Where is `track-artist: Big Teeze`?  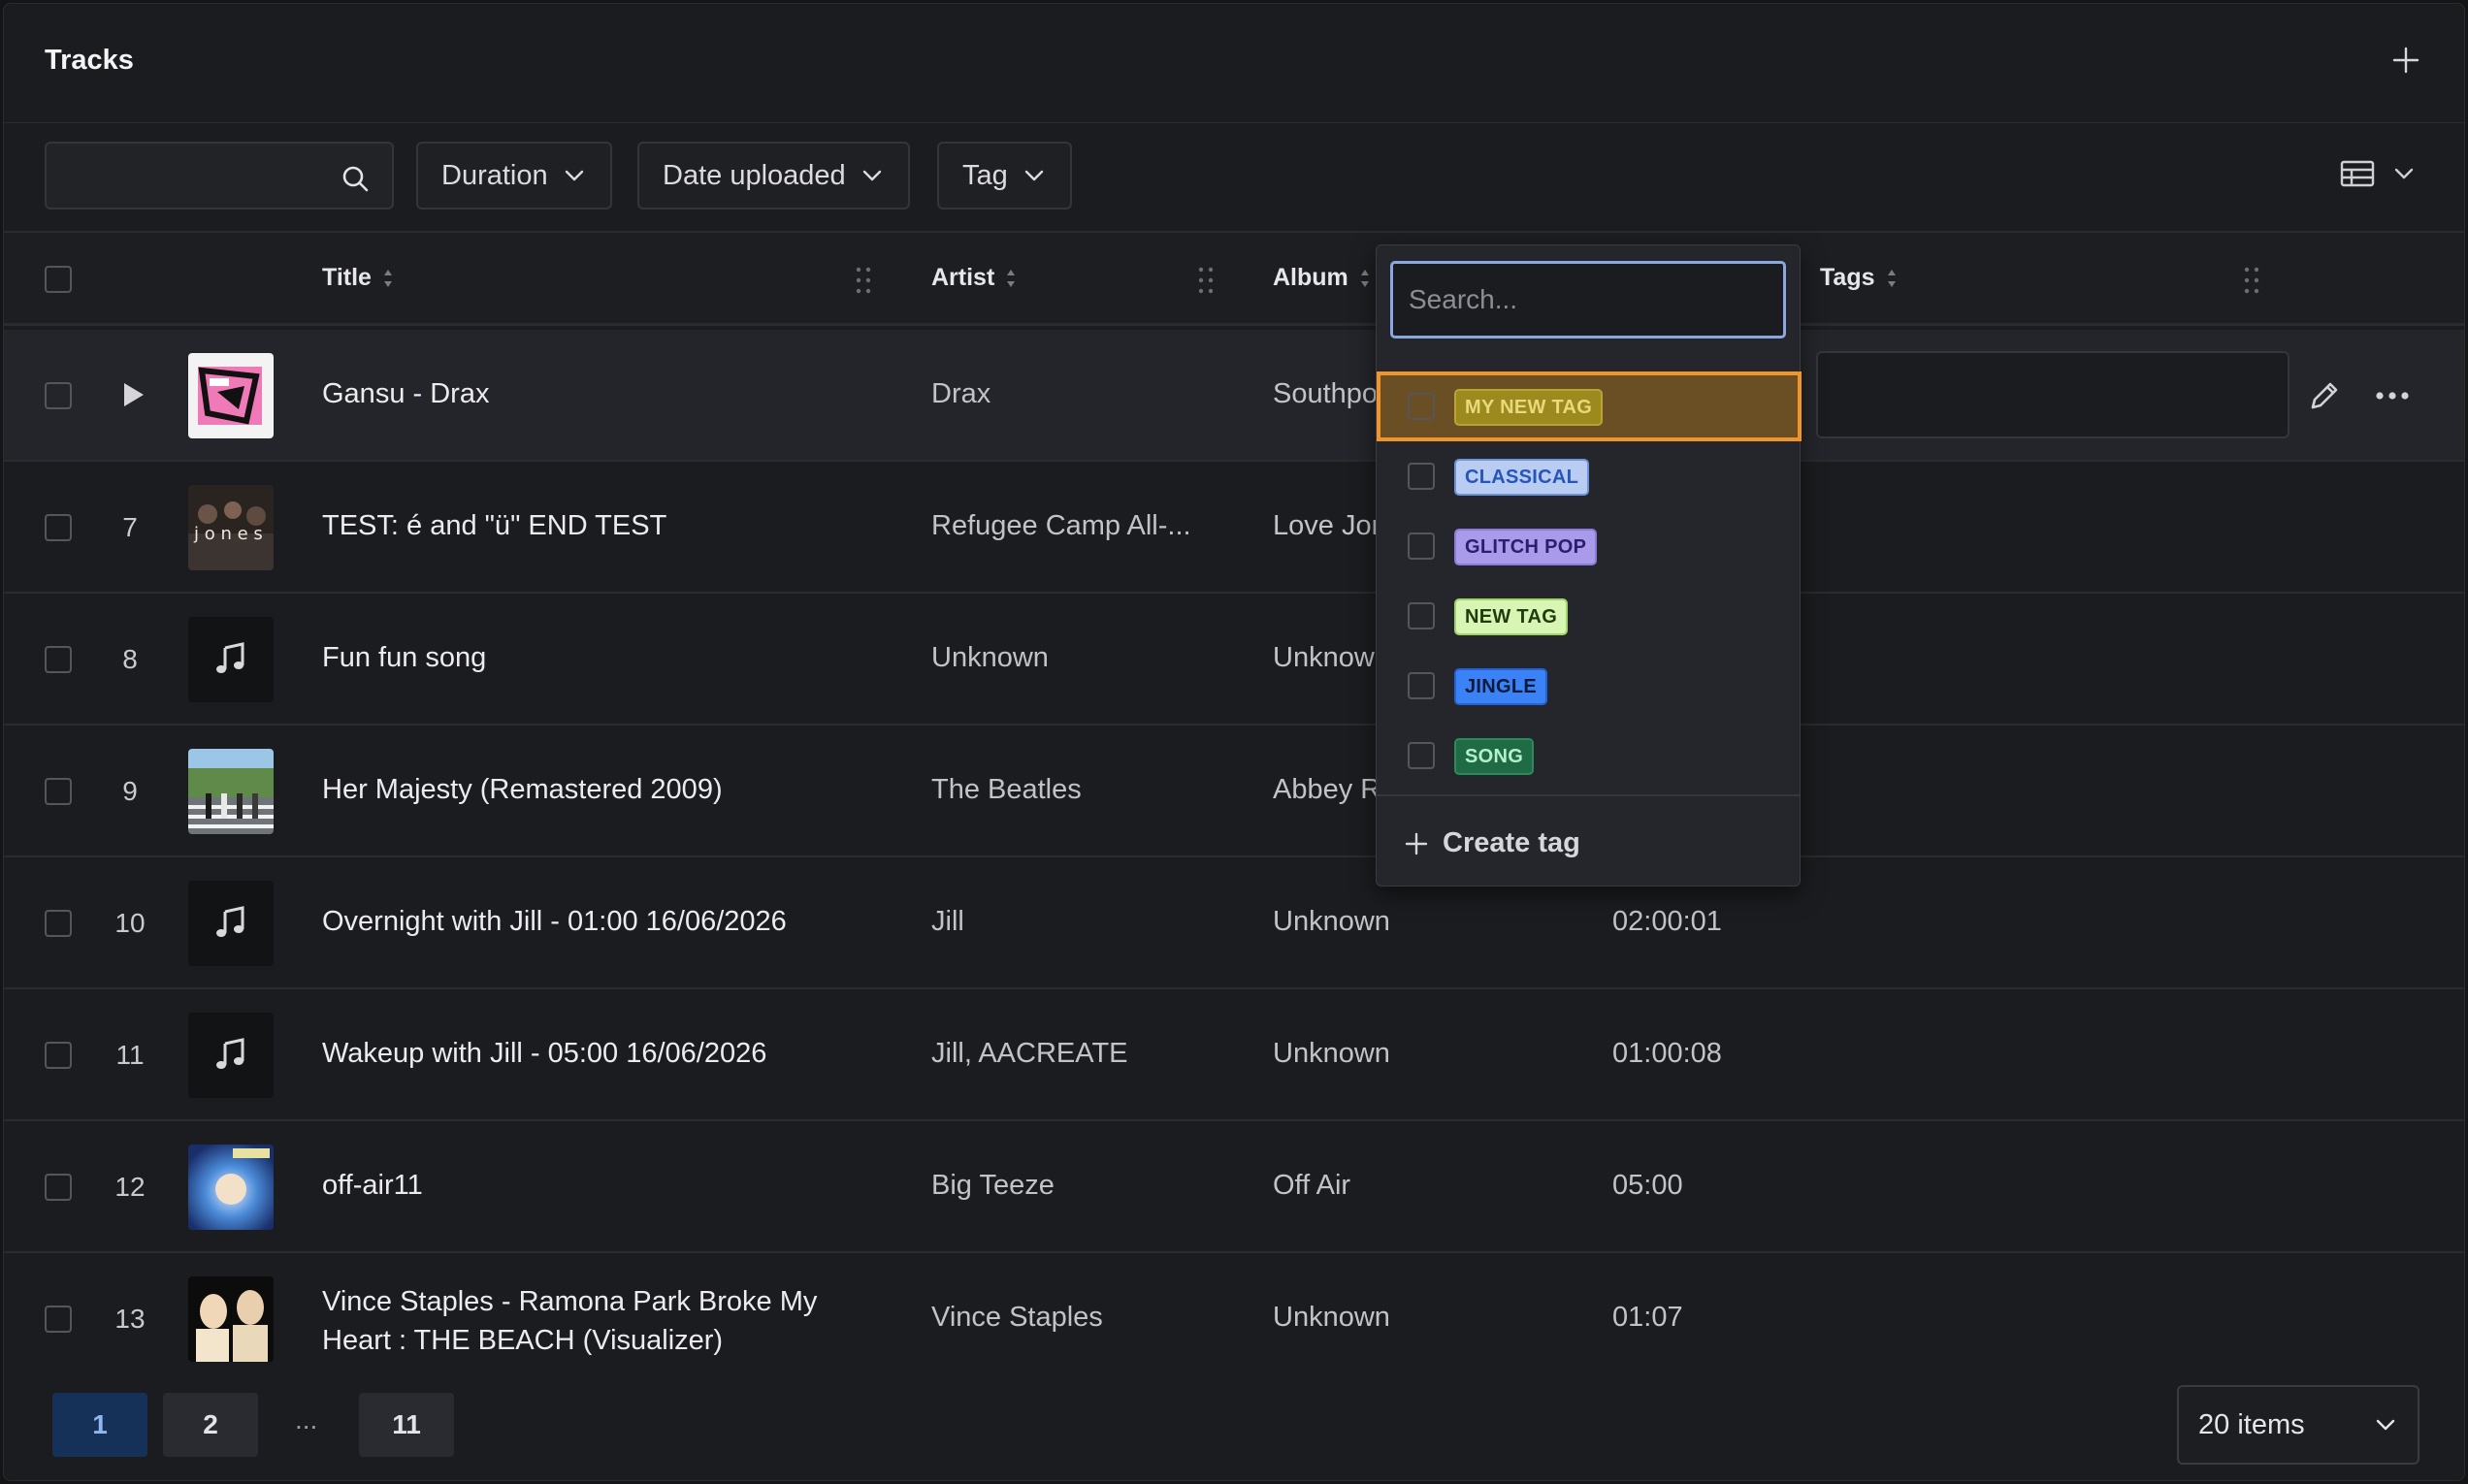
track-artist: Big Teeze is located at coordinates (993, 1186).